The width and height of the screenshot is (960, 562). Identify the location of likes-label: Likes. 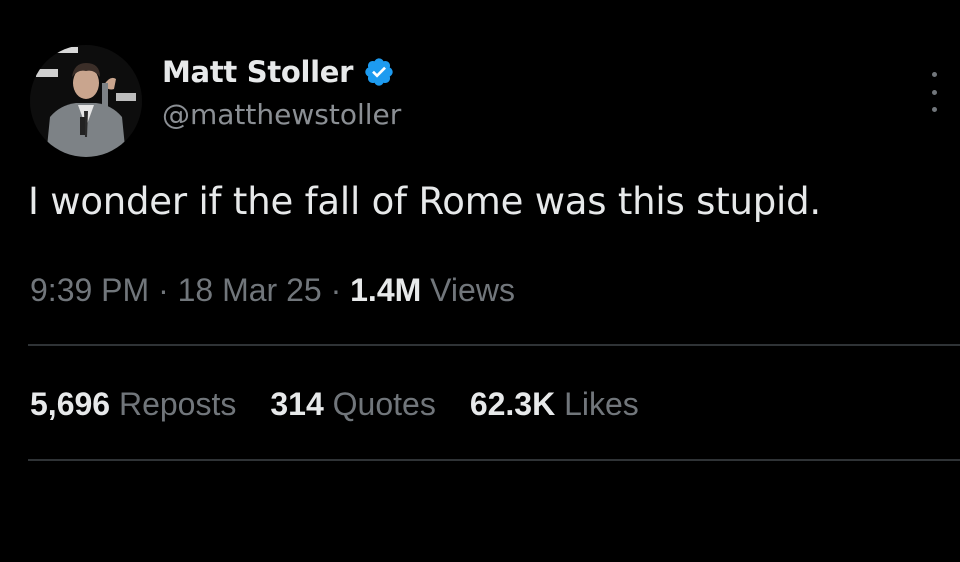
(601, 404).